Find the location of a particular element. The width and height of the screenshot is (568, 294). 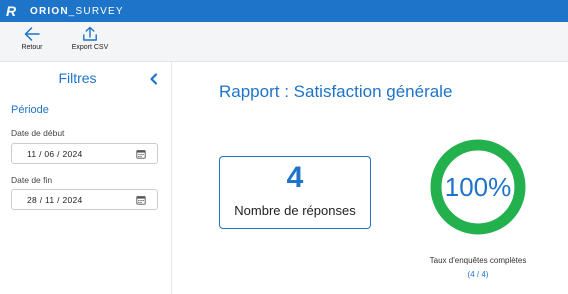

end-date-field: 28 / 11 / 2024 is located at coordinates (84, 199).